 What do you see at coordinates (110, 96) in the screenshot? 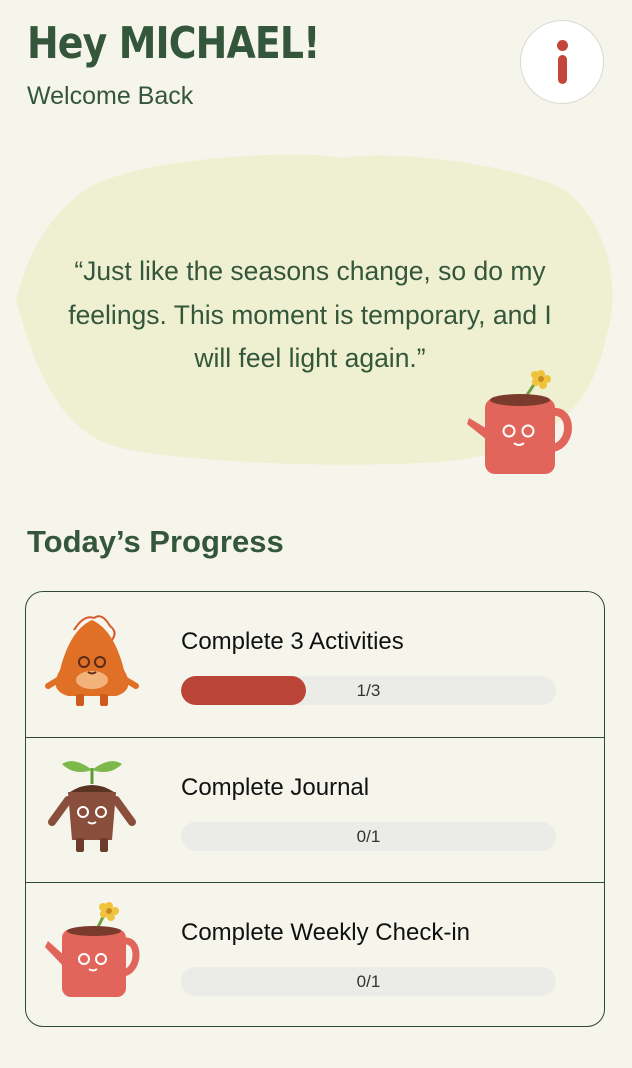
I see `welcome-subtitle: Welcome Back` at bounding box center [110, 96].